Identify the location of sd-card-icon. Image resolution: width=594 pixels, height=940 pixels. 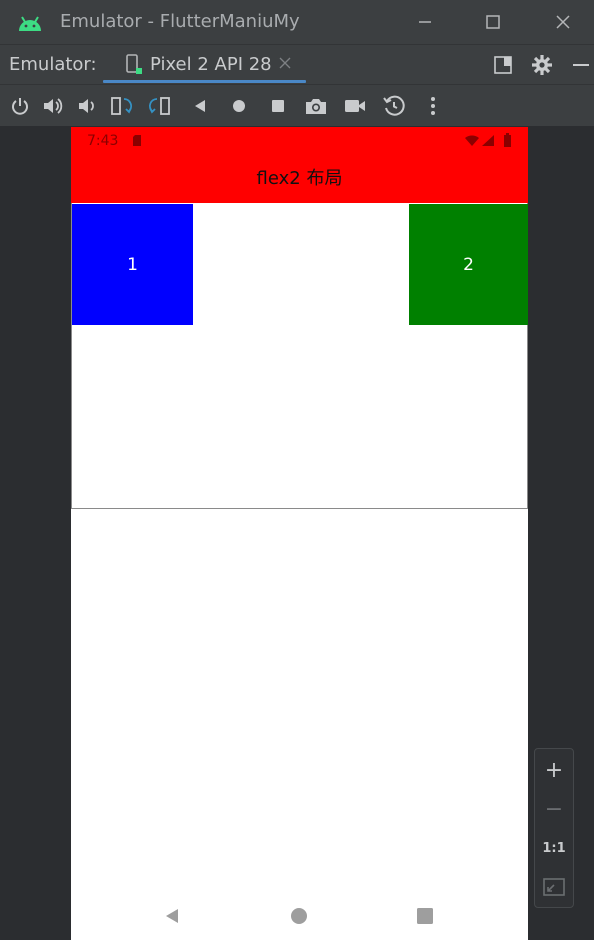
(137, 140).